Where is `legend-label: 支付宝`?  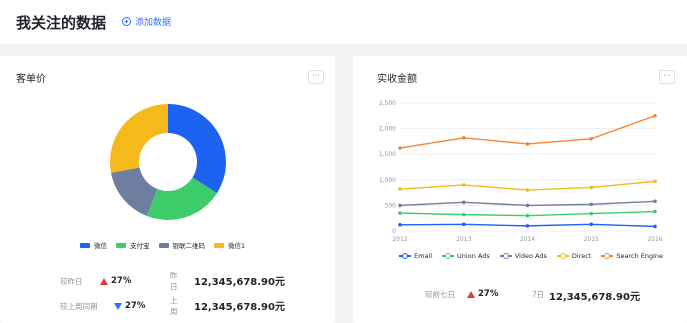
legend-label: 支付宝 is located at coordinates (140, 246).